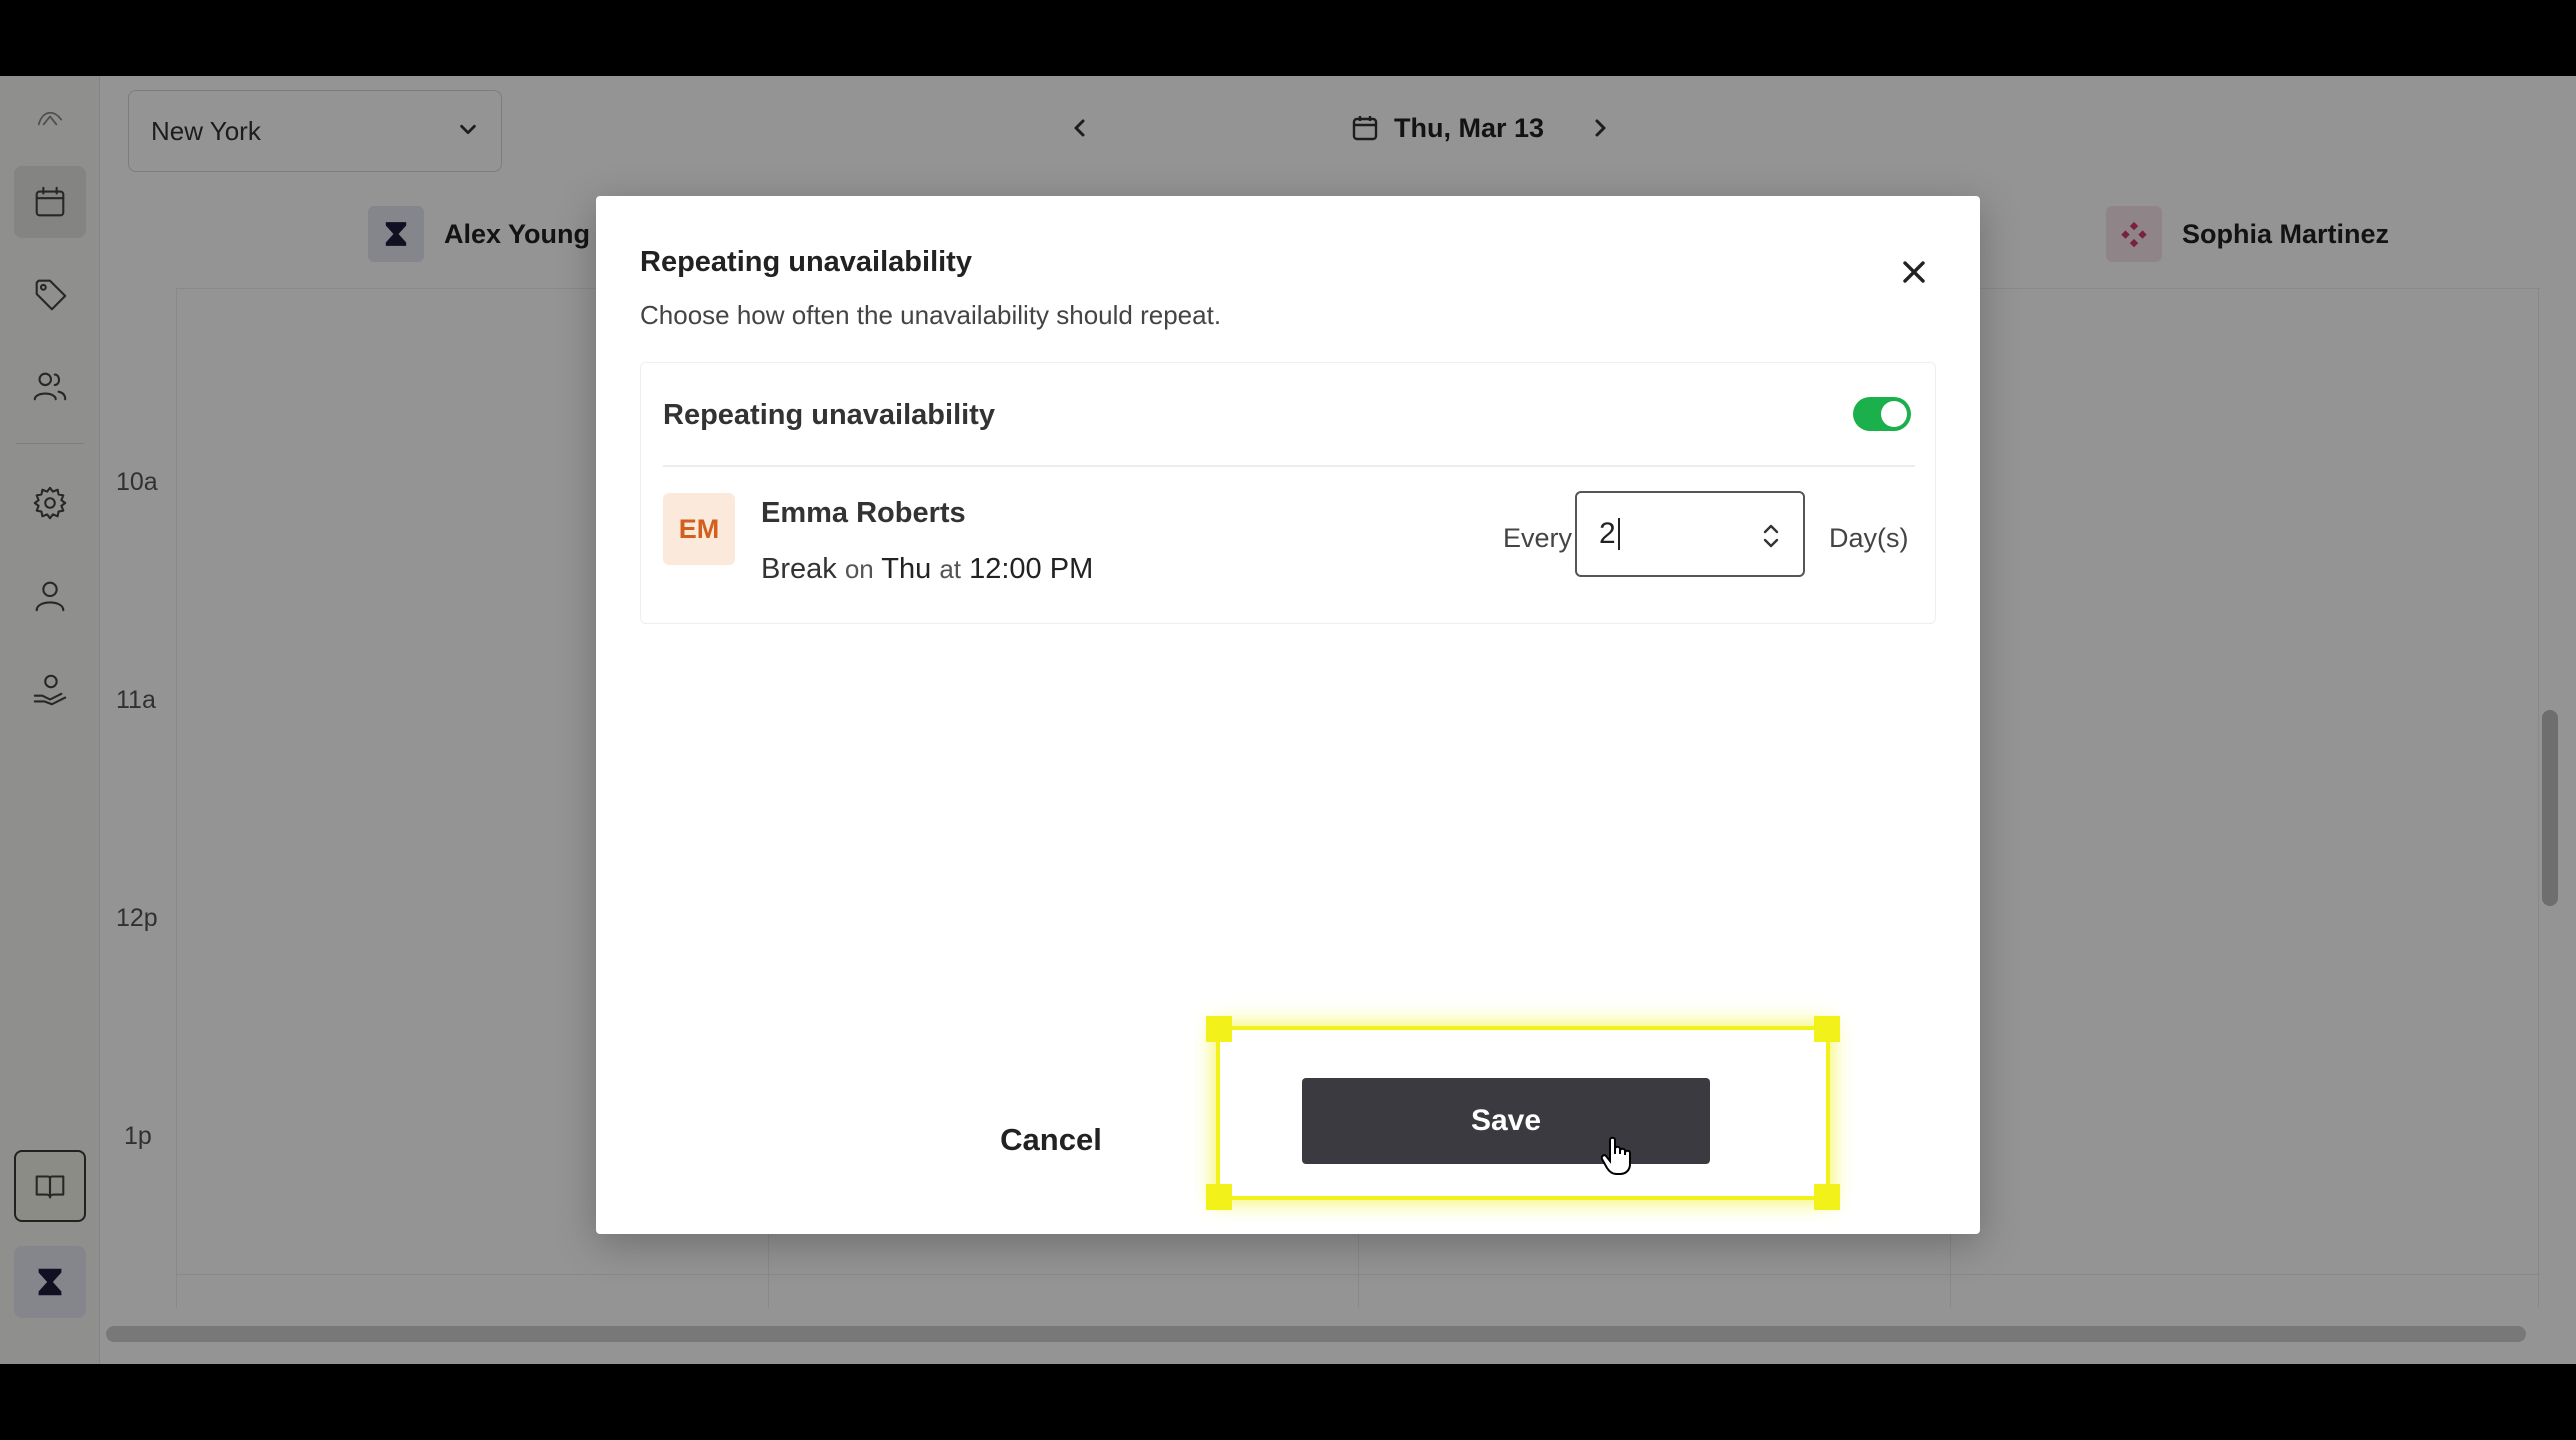  Describe the element at coordinates (1894, 414) in the screenshot. I see `toggle-knob` at that location.